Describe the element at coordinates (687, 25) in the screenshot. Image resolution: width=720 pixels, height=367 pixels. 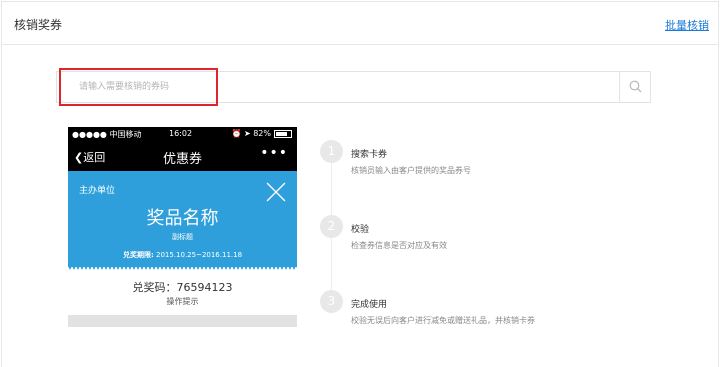
I see `batch-verify-link: 批量核销` at that location.